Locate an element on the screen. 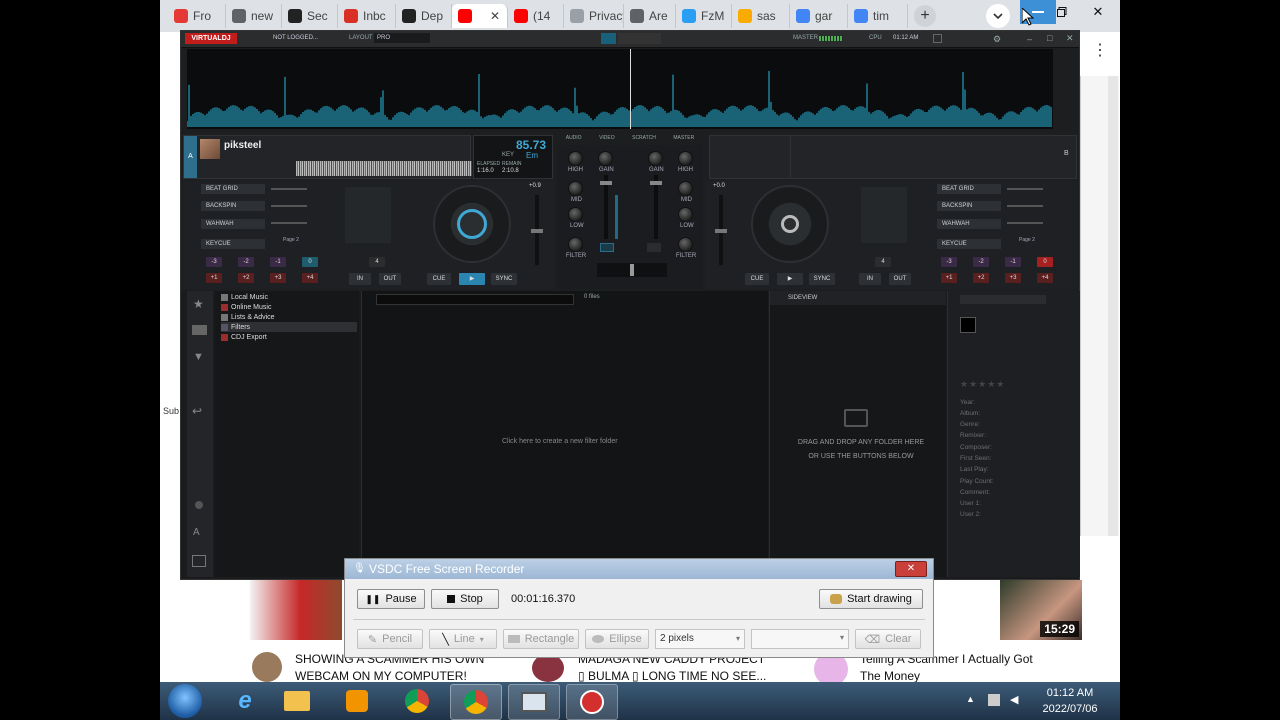  thickness-select: 2 pixels ▾ is located at coordinates (700, 639).